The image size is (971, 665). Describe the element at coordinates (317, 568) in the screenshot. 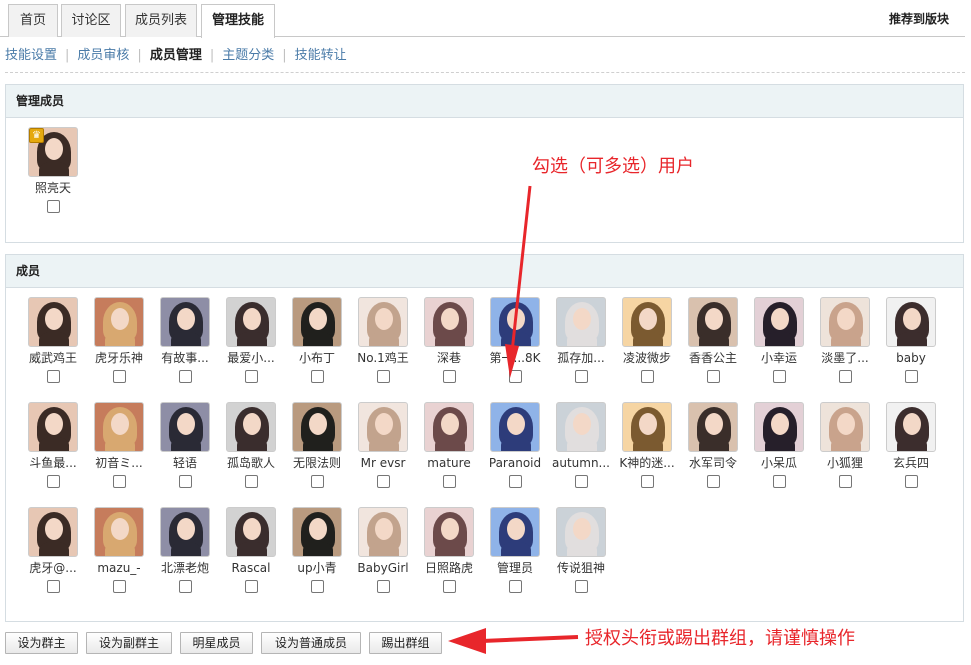

I see `member-name: up小青` at that location.